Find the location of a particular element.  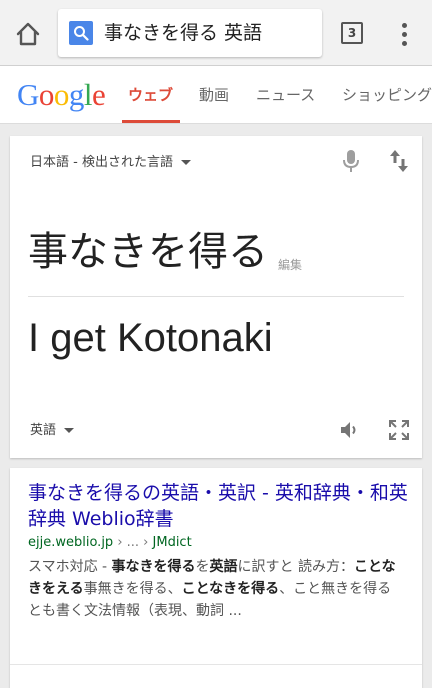

target-language-select: 英語 is located at coordinates (52, 431).